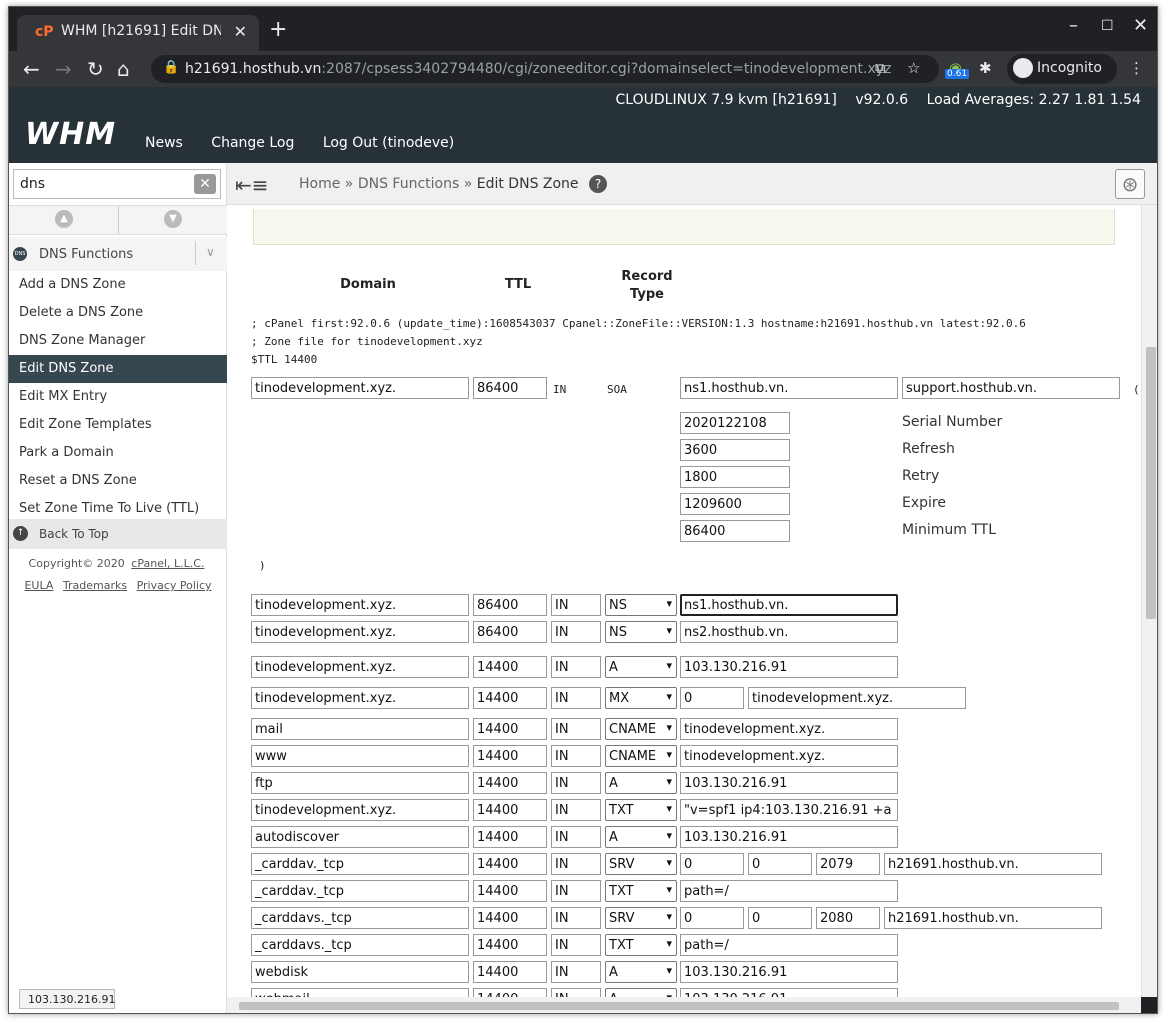 The width and height of the screenshot is (1168, 1024). What do you see at coordinates (167, 563) in the screenshot?
I see `cpanel-link: cPanel, L.L.C.` at bounding box center [167, 563].